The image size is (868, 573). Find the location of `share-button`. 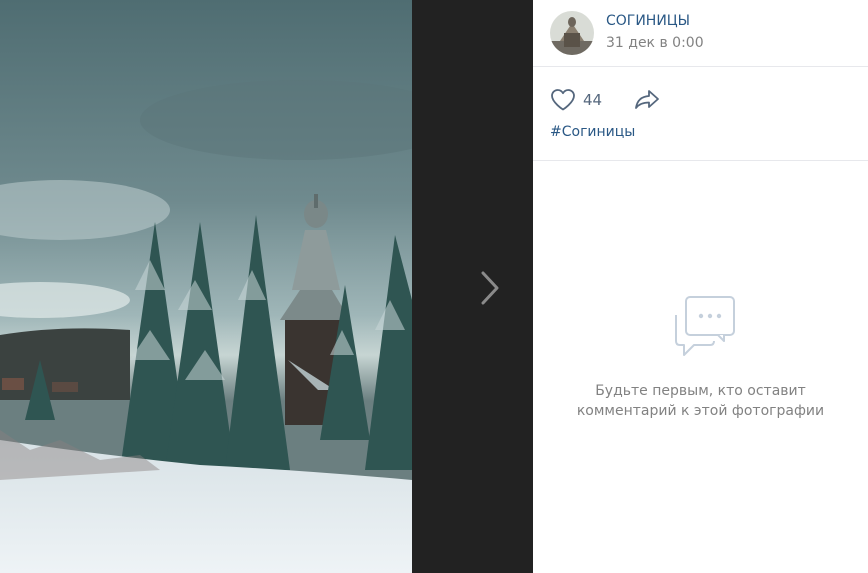

share-button is located at coordinates (647, 100).